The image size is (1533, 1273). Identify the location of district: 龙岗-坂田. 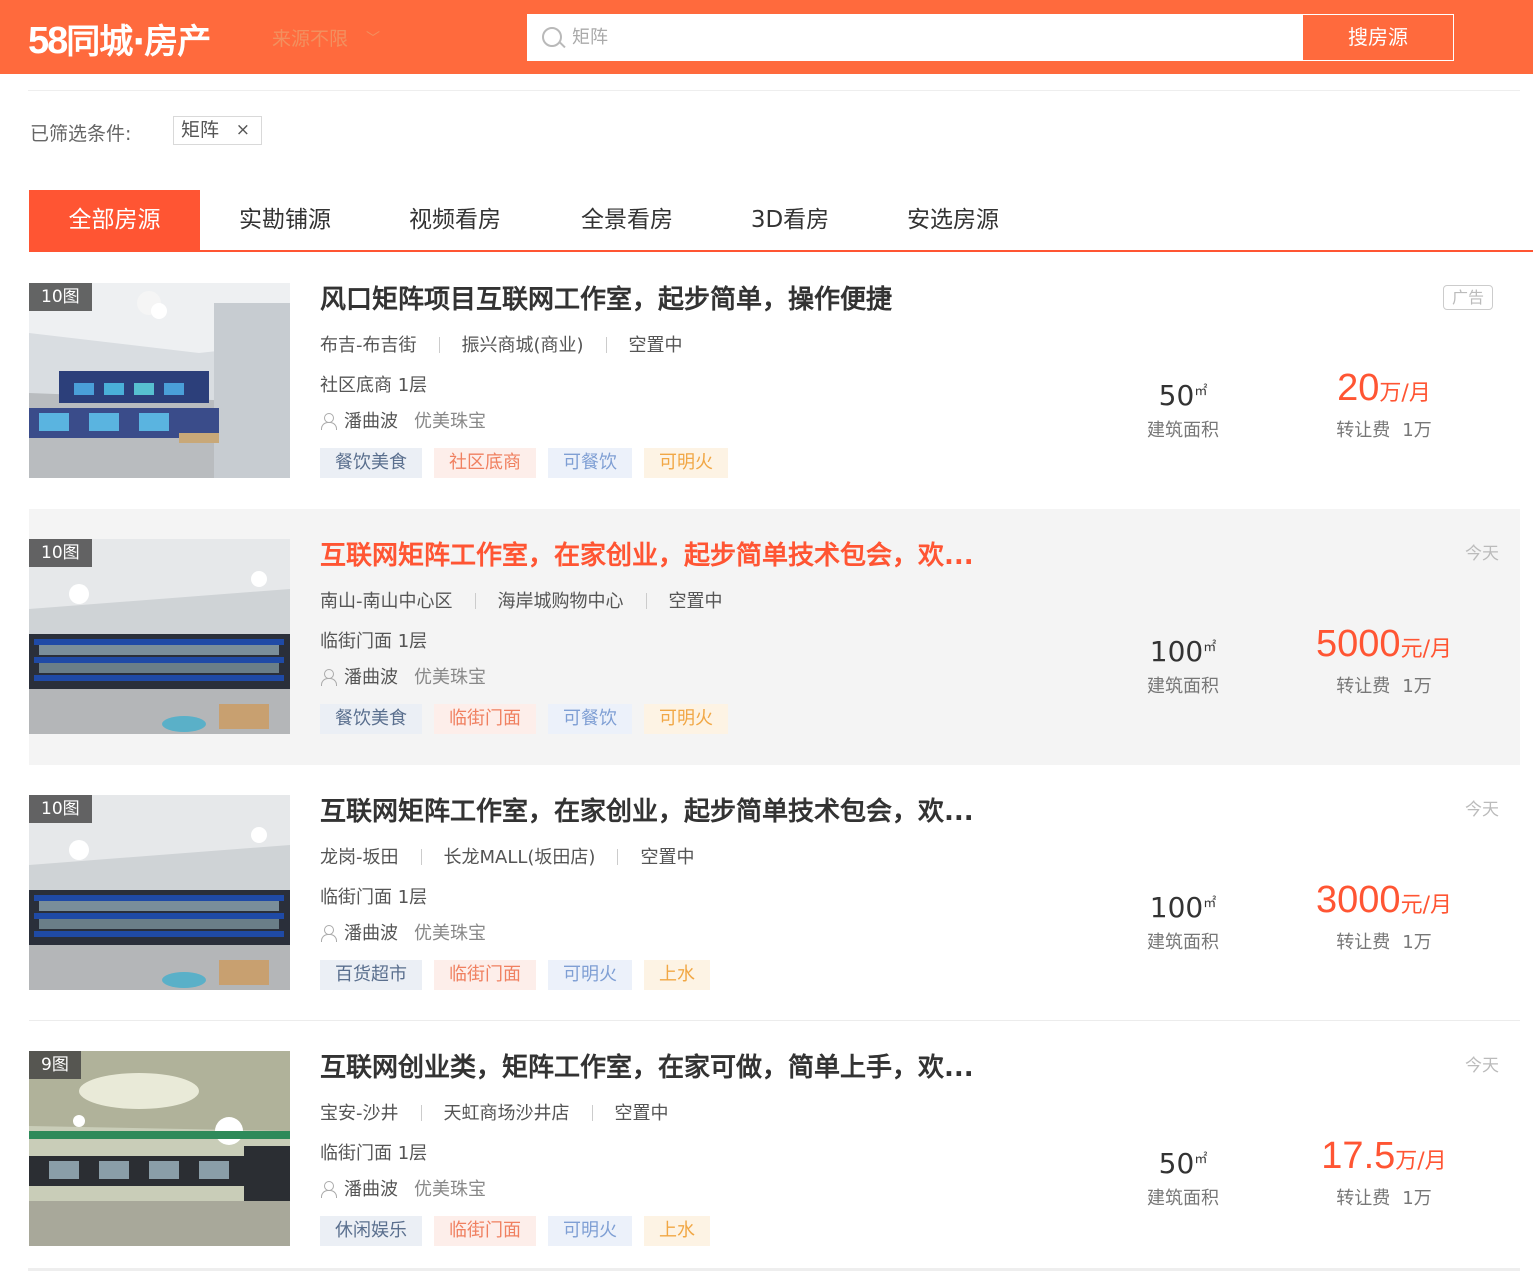
(359, 857).